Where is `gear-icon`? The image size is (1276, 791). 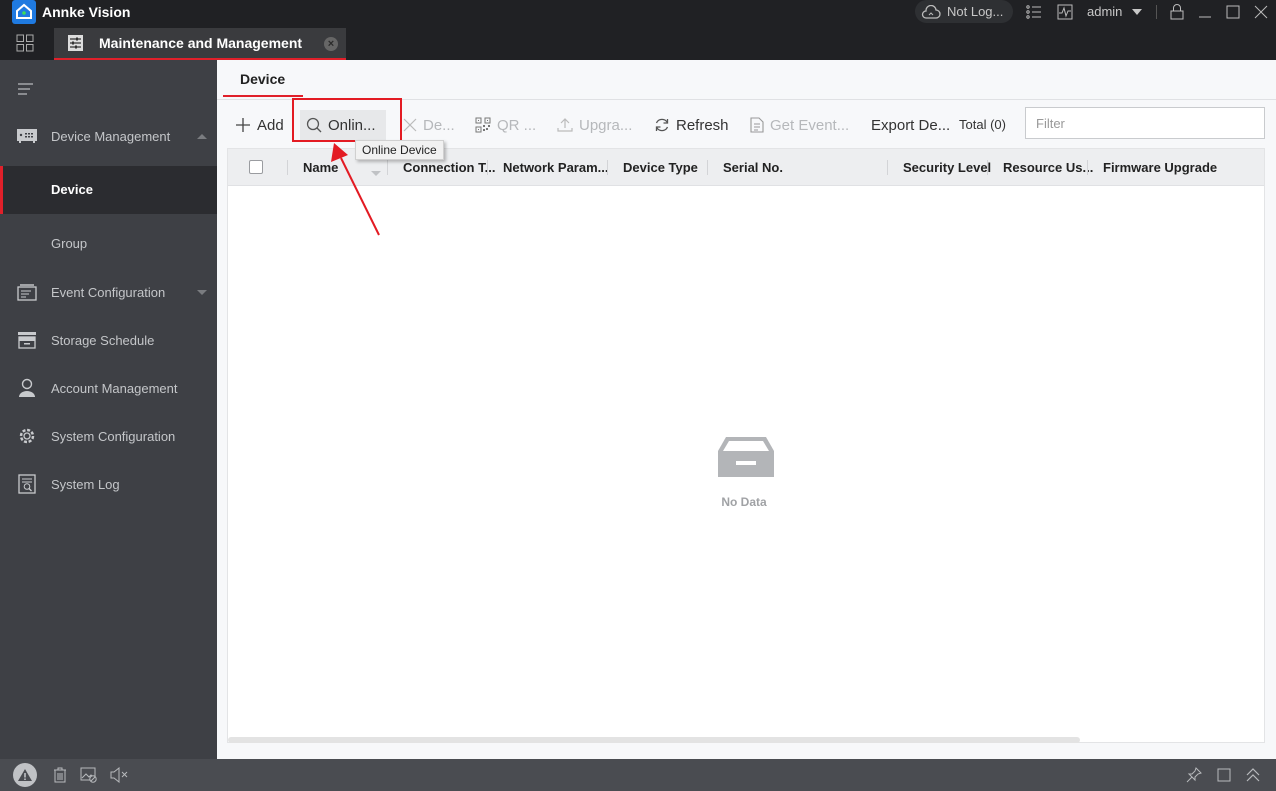
gear-icon is located at coordinates (27, 436).